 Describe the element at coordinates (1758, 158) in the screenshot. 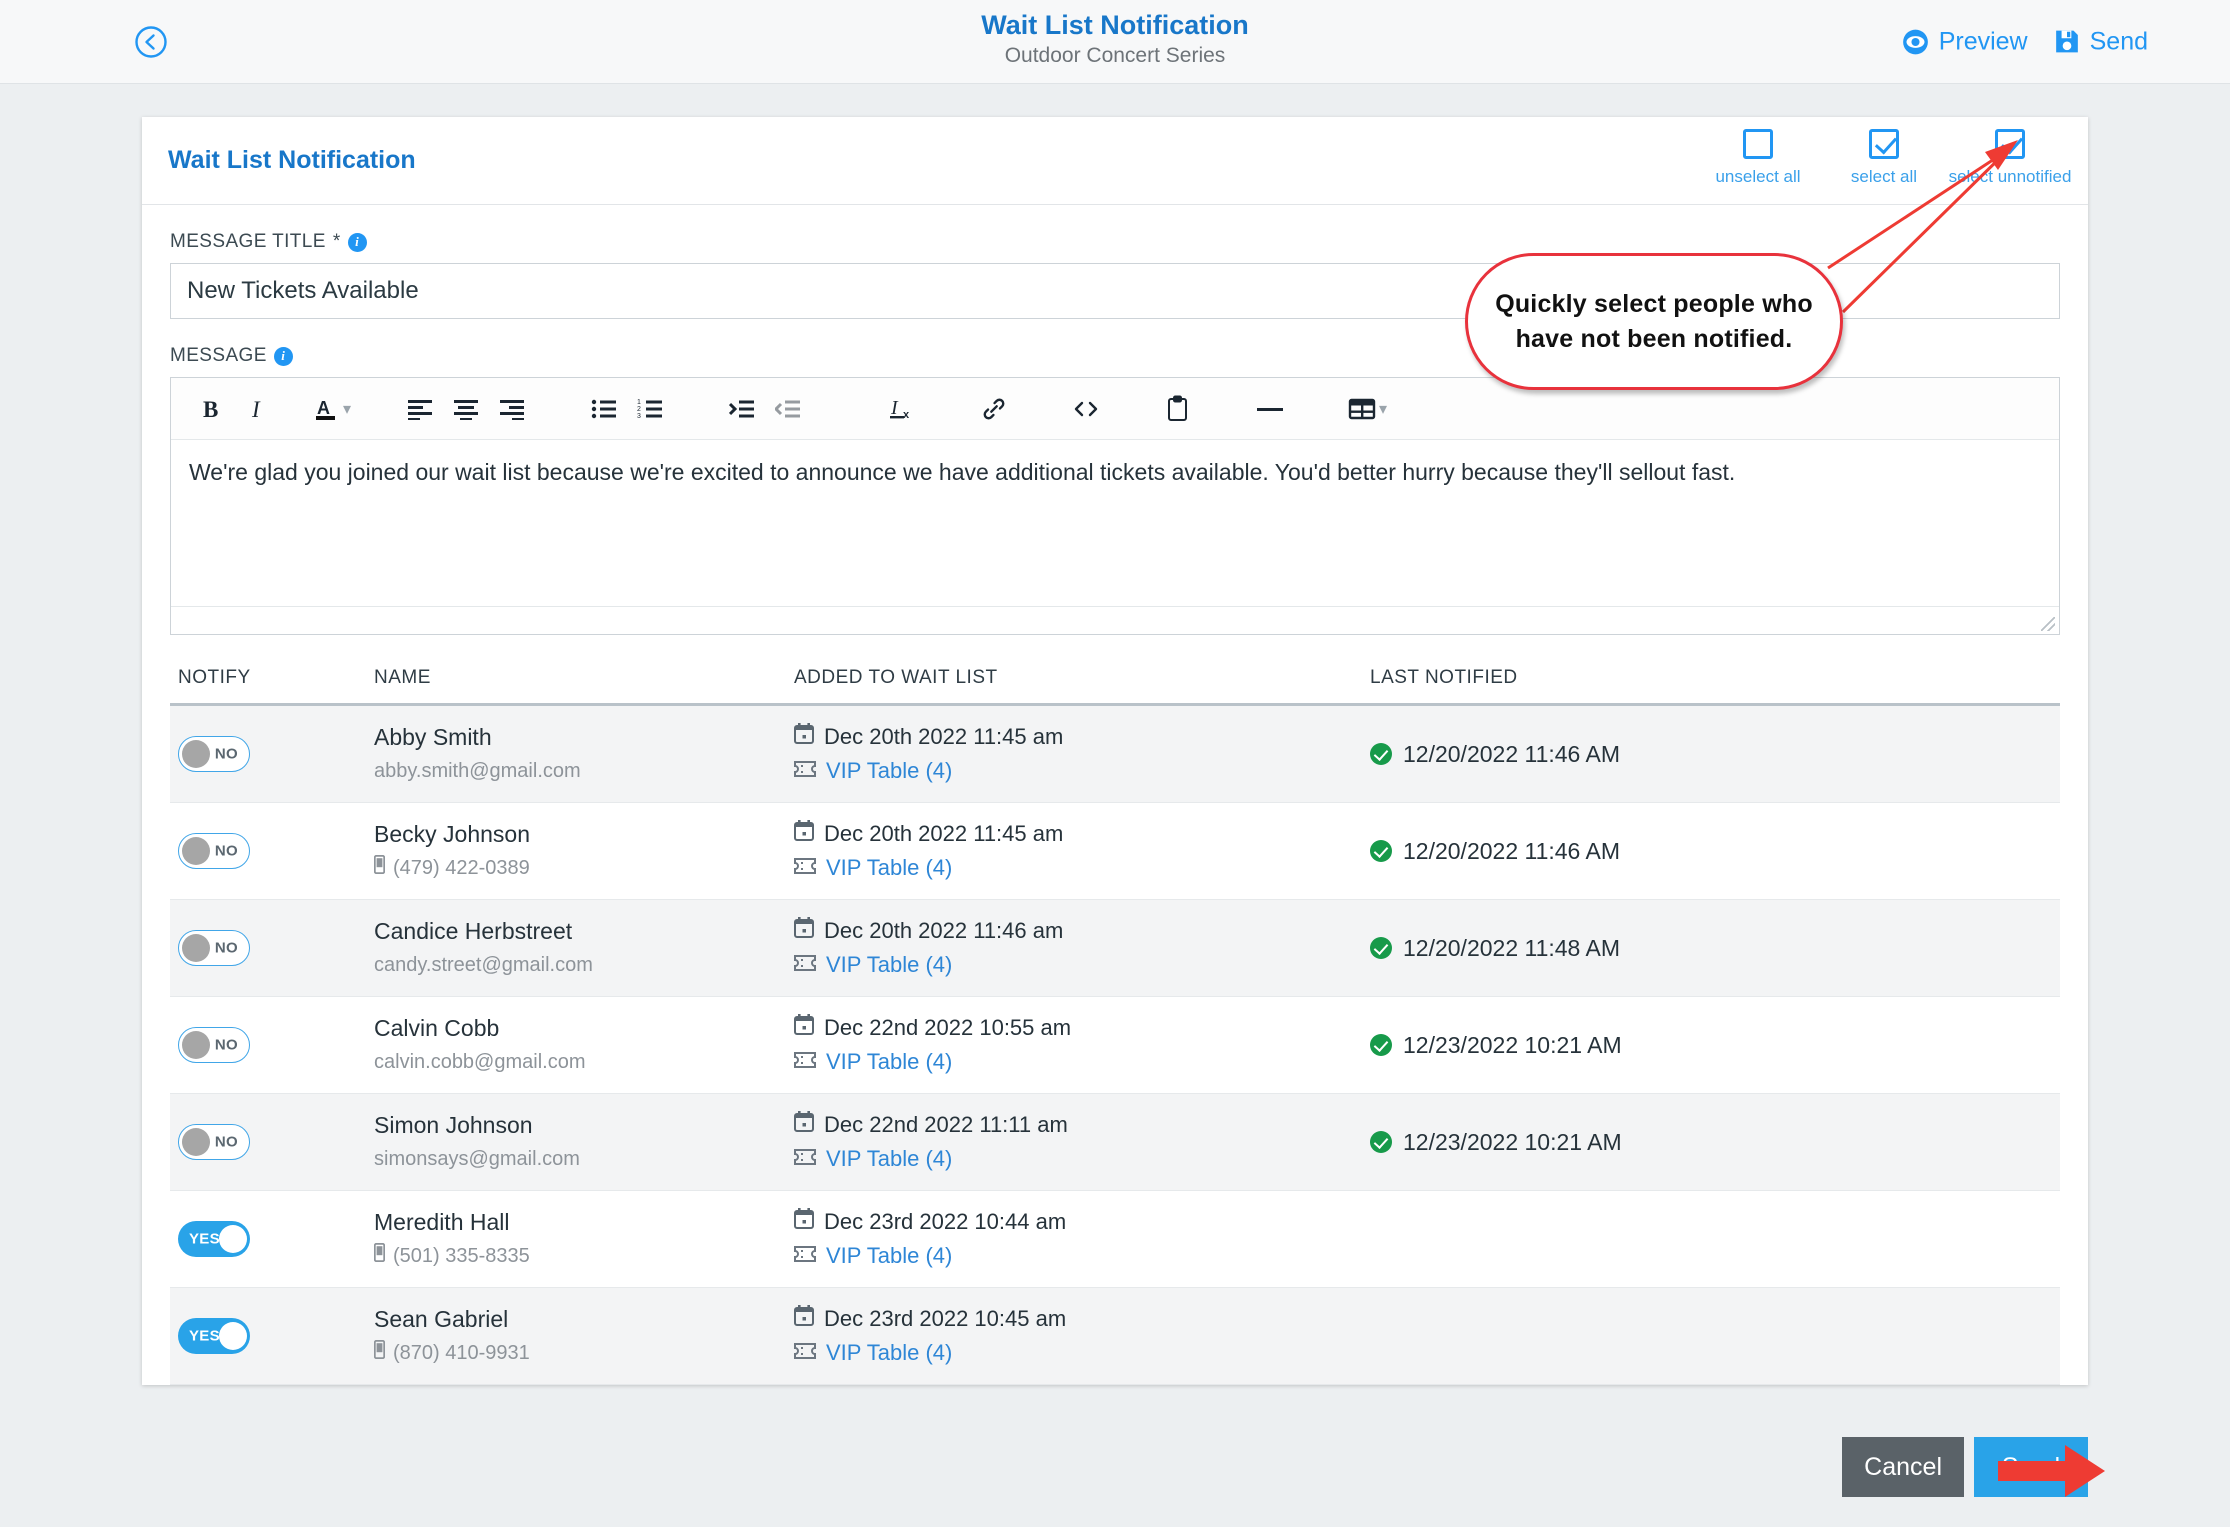

I see `unselect-all-button: unselect all` at that location.